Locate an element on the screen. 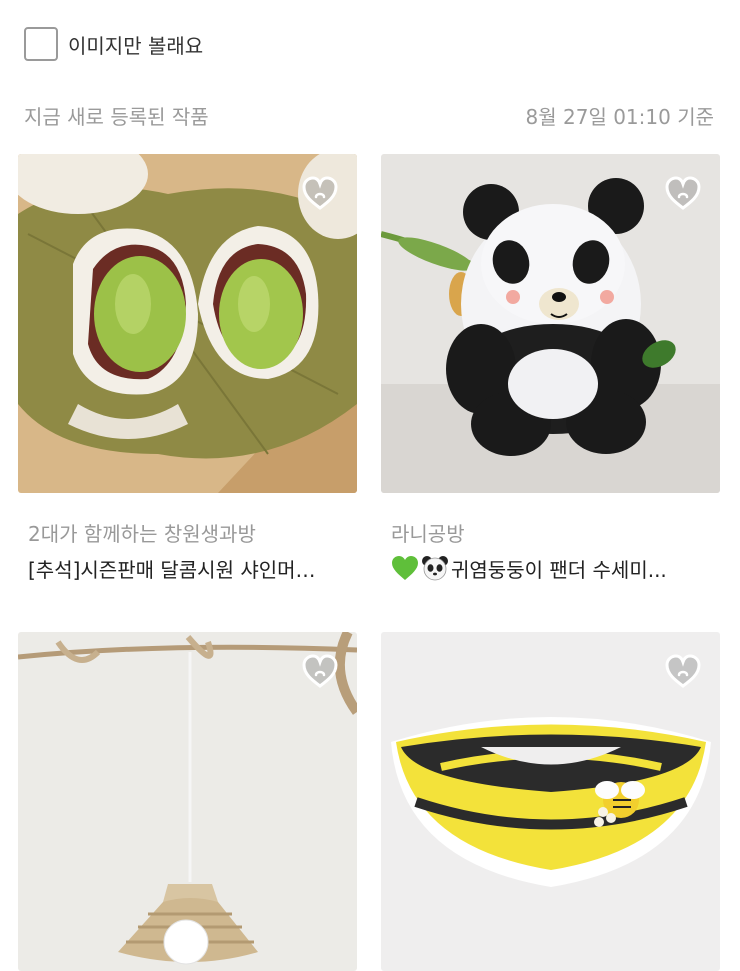 The height and width of the screenshot is (971, 740). shop-name: 2대가 함께하는 창원생과방 is located at coordinates (142, 532).